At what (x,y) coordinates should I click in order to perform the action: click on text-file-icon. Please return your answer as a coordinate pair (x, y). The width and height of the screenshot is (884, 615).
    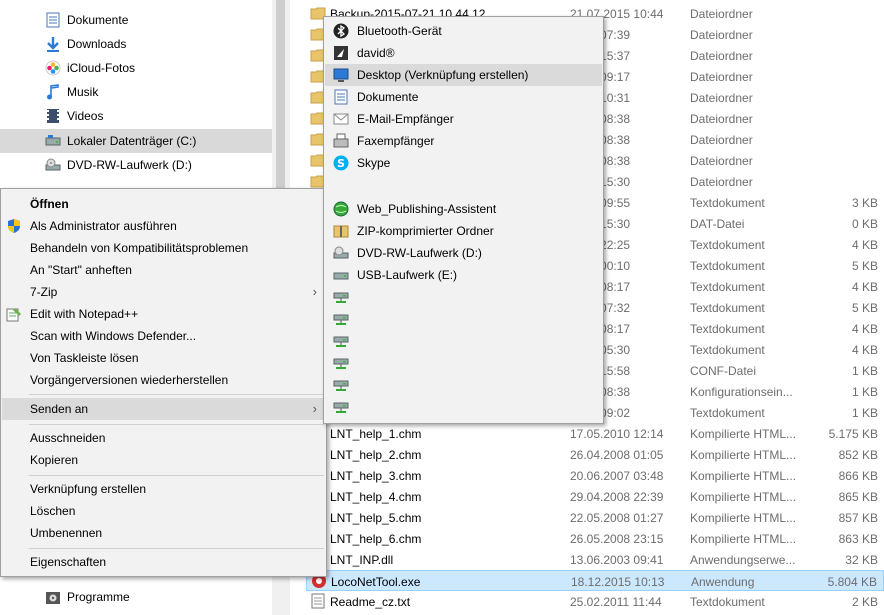
    Looking at the image, I should click on (318, 601).